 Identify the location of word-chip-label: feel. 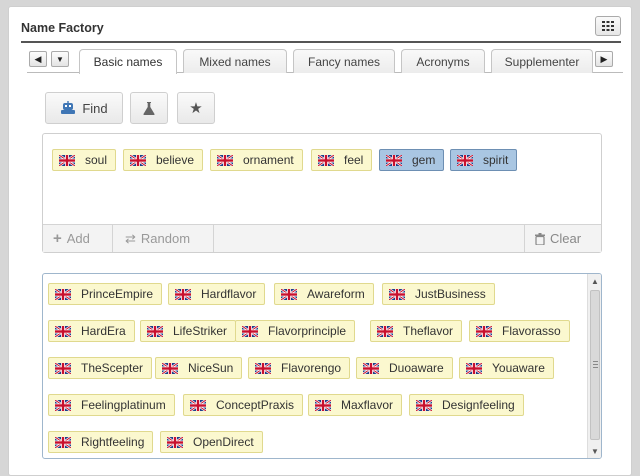
(354, 160).